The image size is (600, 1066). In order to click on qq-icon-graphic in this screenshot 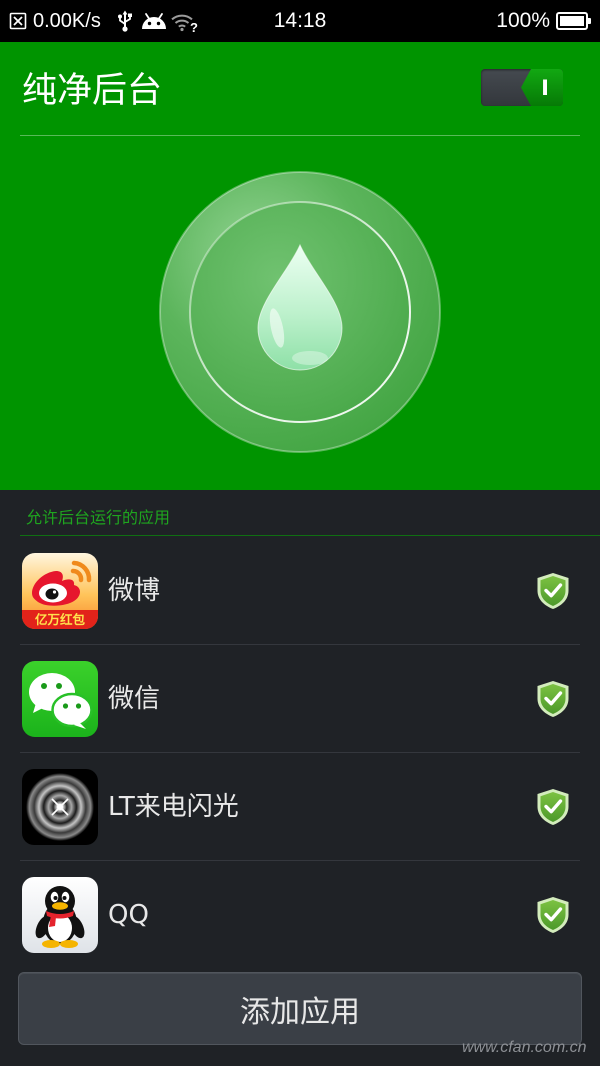, I will do `click(60, 915)`.